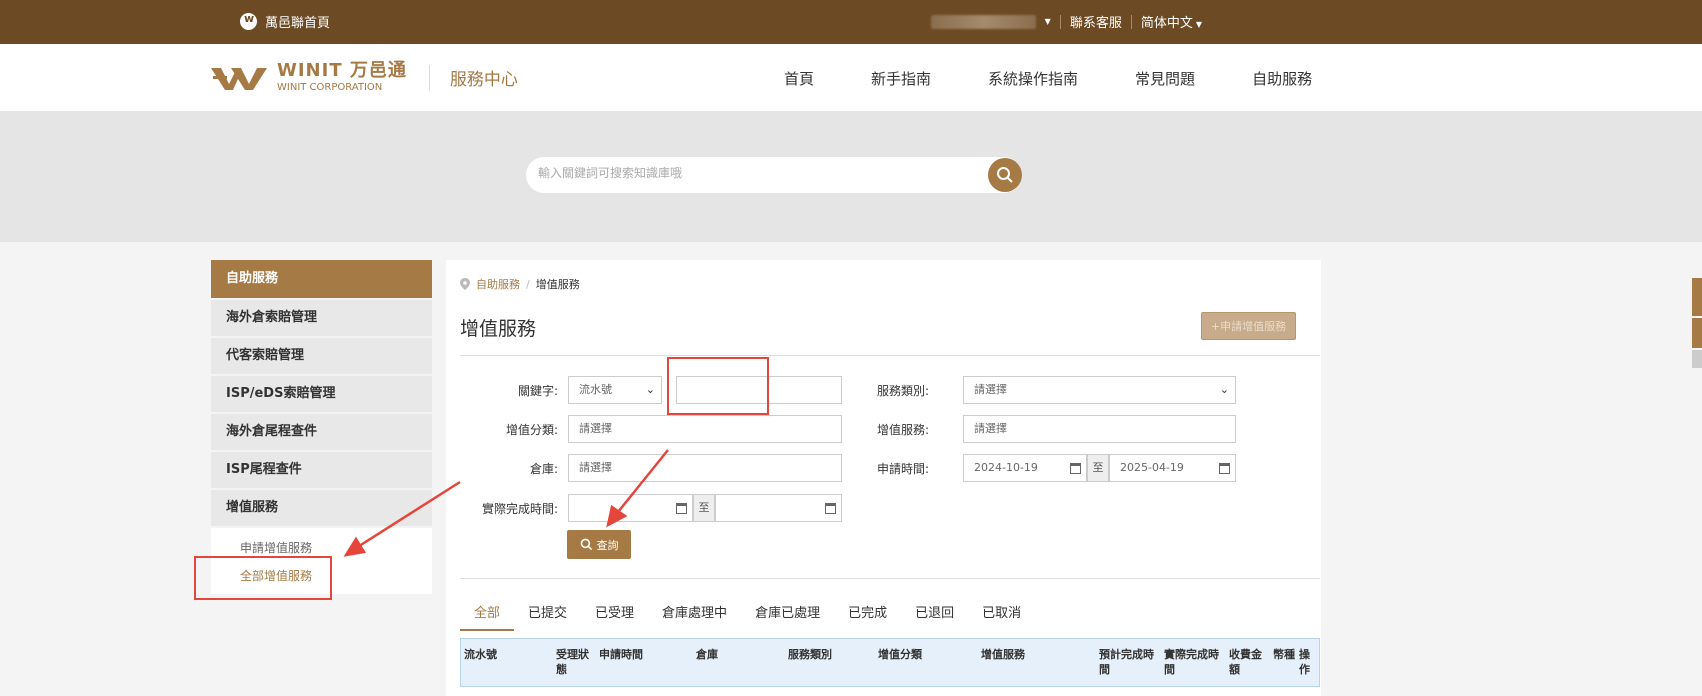 The height and width of the screenshot is (696, 1702). What do you see at coordinates (239, 78) in the screenshot?
I see `winit-w-logo-icon` at bounding box center [239, 78].